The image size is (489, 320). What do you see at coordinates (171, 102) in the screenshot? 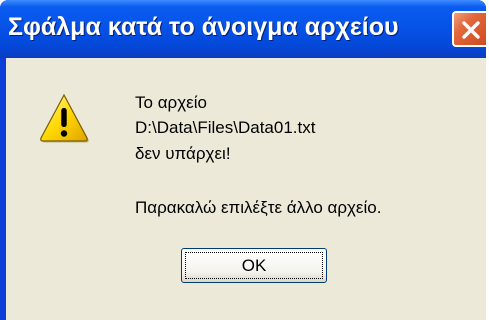
I see `message-line-1: Το αρχείο` at bounding box center [171, 102].